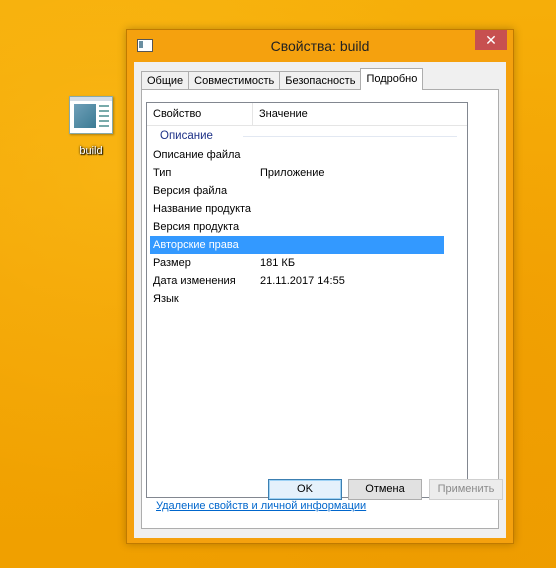 The image size is (556, 568). I want to click on list-item: Размер 181 КБ, so click(307, 263).